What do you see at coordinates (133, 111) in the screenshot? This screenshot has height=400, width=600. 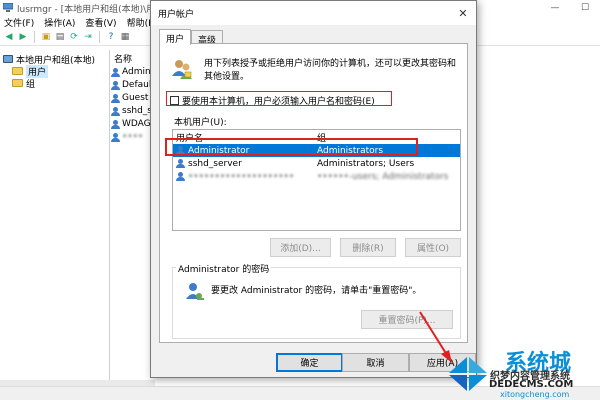 I see `list-item: sshd_se` at bounding box center [133, 111].